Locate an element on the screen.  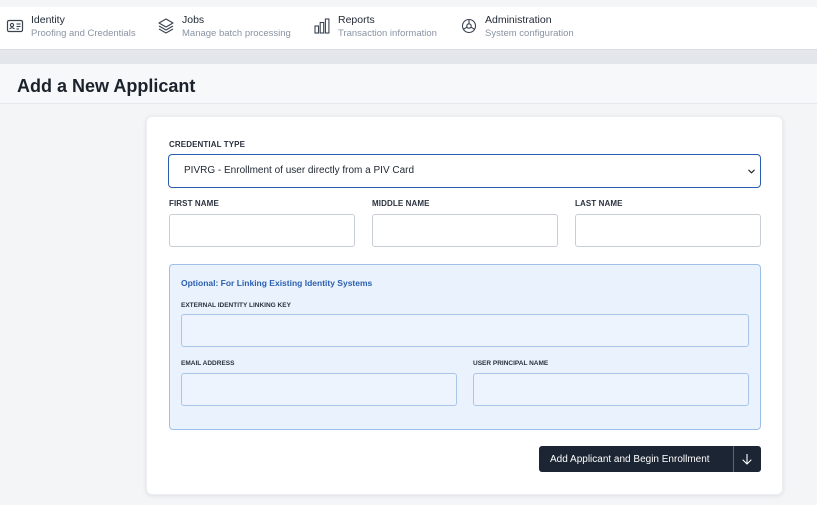
nav-item-jobs: Jobs Manage batch processing is located at coordinates (227, 31).